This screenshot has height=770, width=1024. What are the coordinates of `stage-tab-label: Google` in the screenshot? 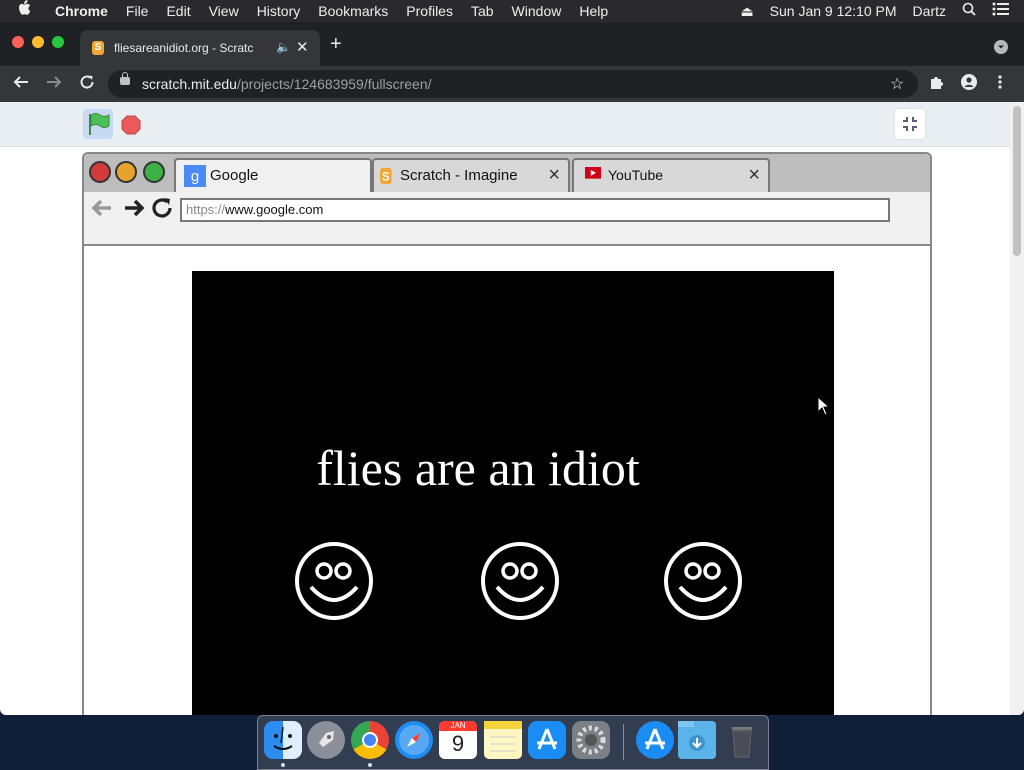 It's located at (234, 175).